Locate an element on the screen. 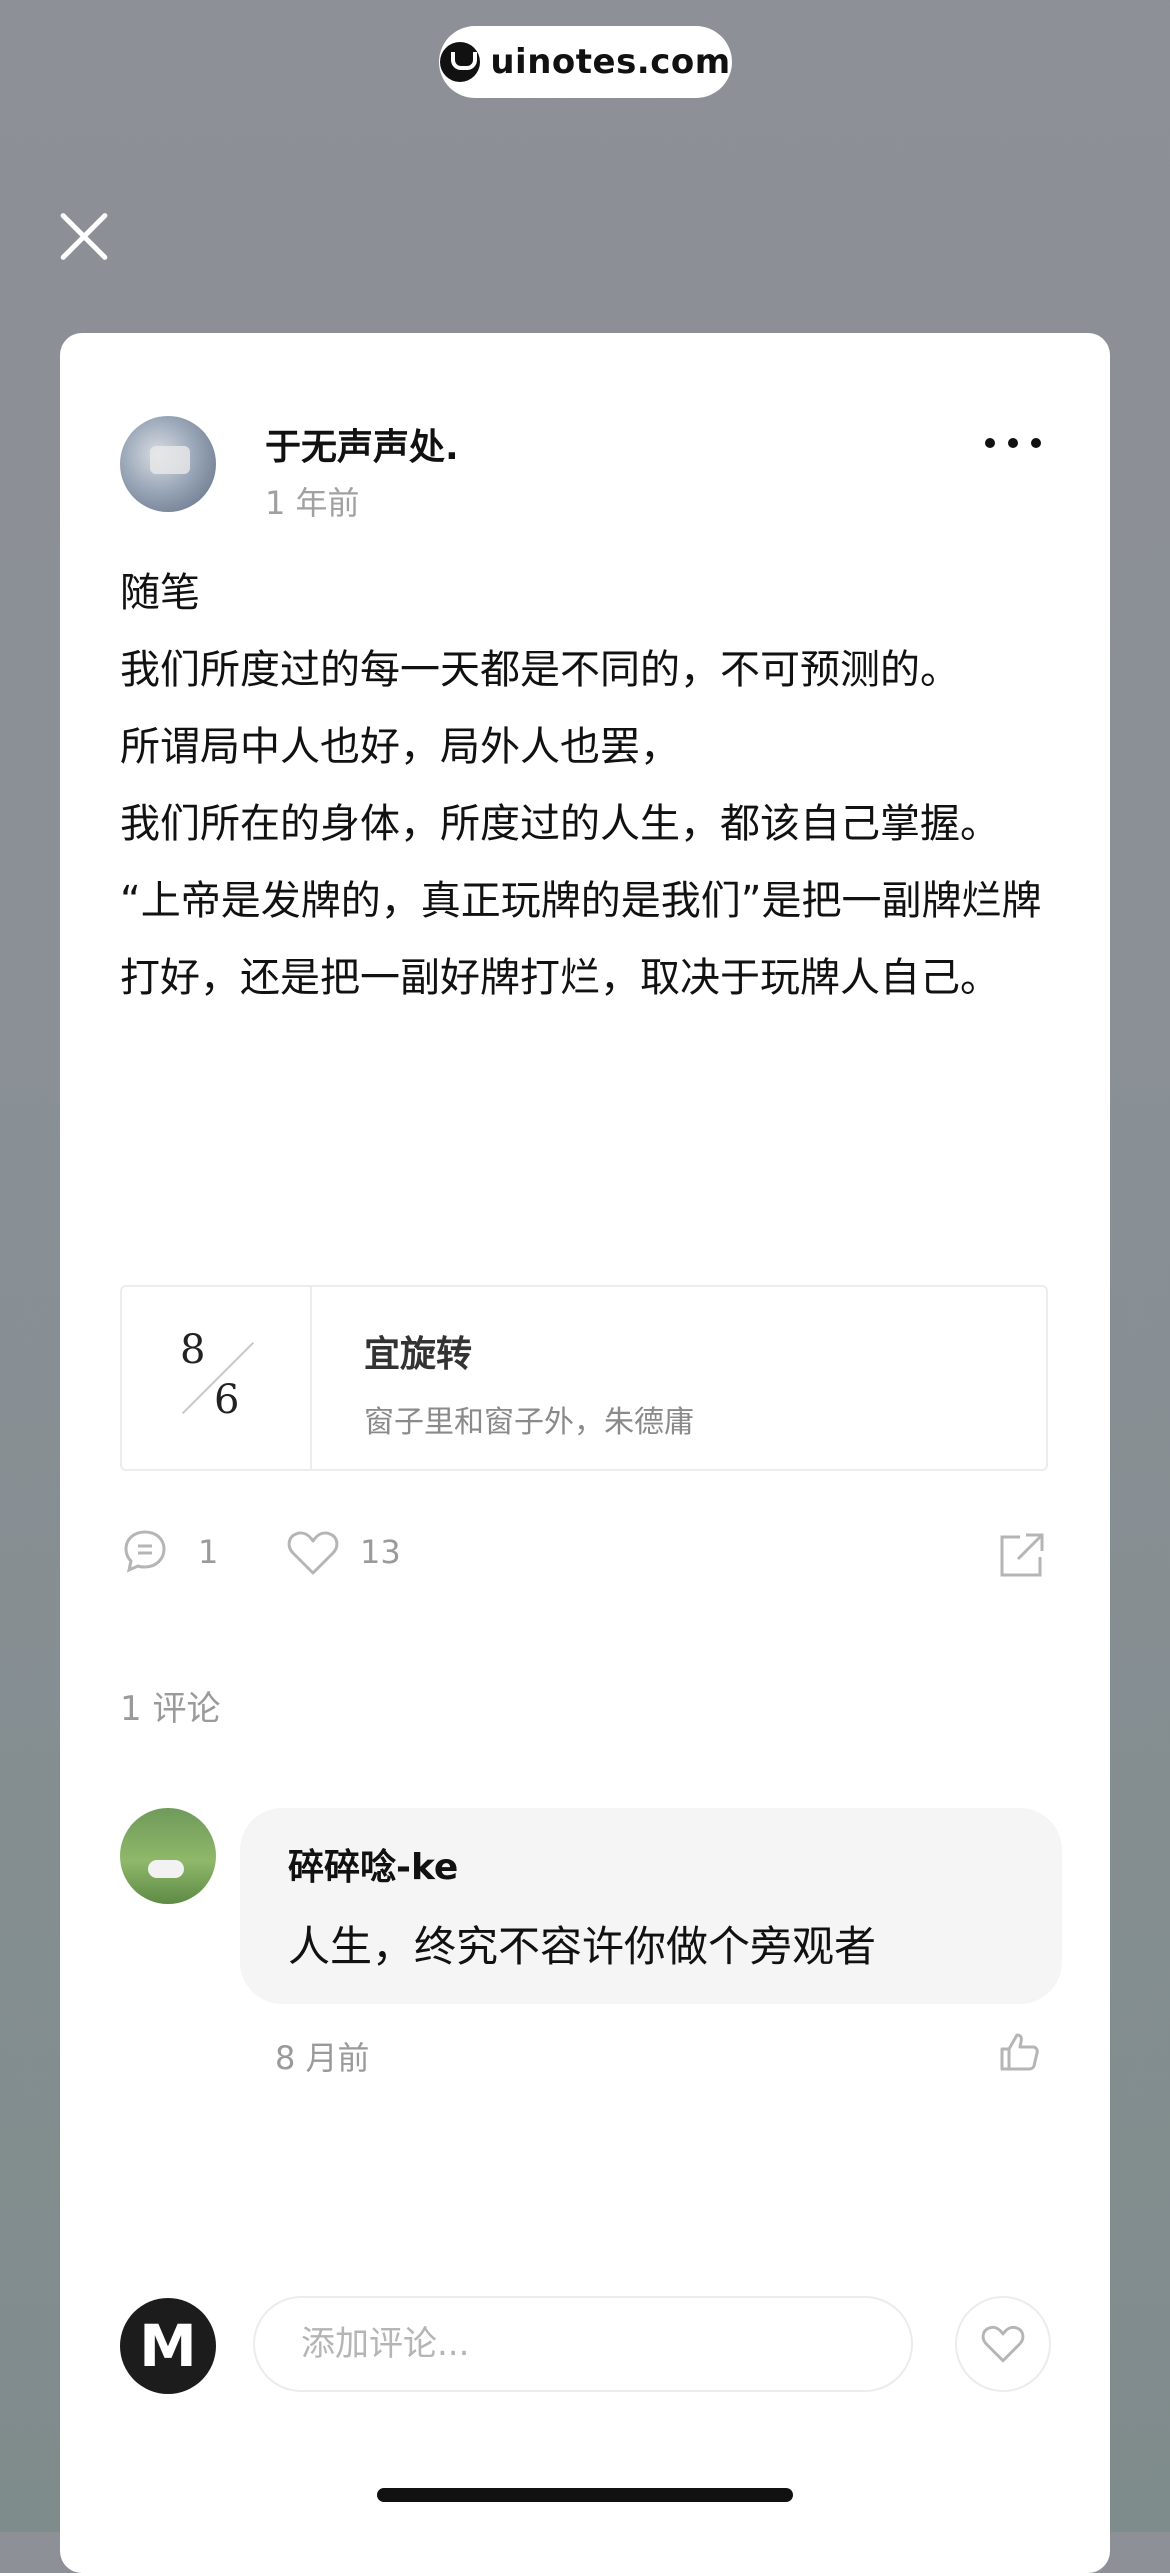 The width and height of the screenshot is (1170, 2573). close-icon is located at coordinates (84, 236).